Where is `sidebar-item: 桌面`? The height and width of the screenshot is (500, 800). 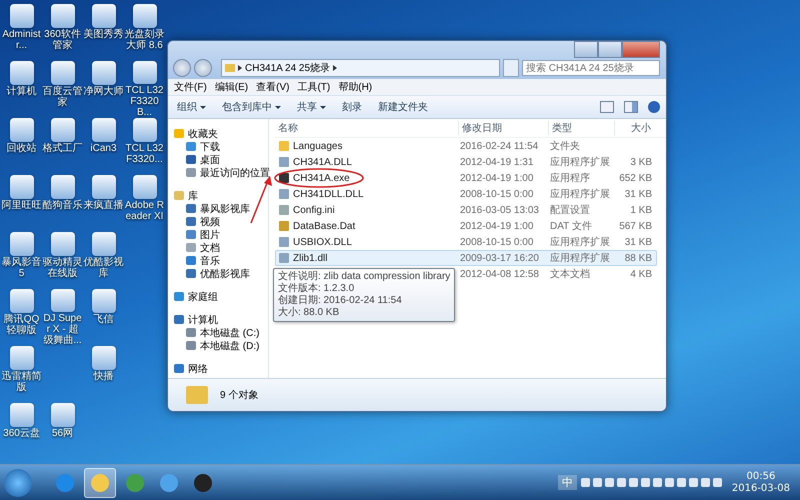
sidebar-item: 桌面 is located at coordinates (218, 159).